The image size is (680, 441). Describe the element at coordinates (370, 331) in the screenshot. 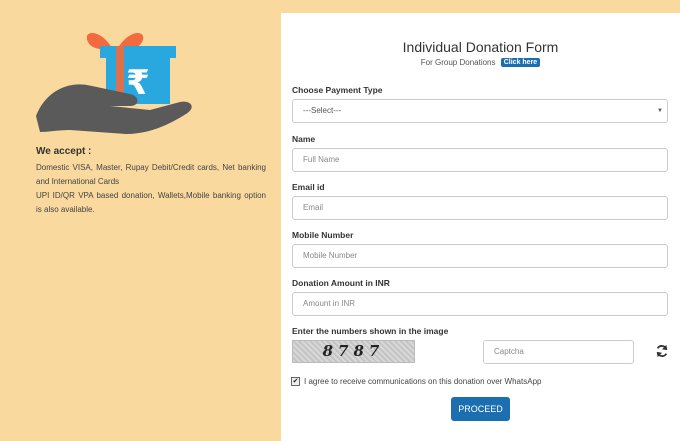

I see `captcha-label: Enter the numbers shown in the image` at that location.